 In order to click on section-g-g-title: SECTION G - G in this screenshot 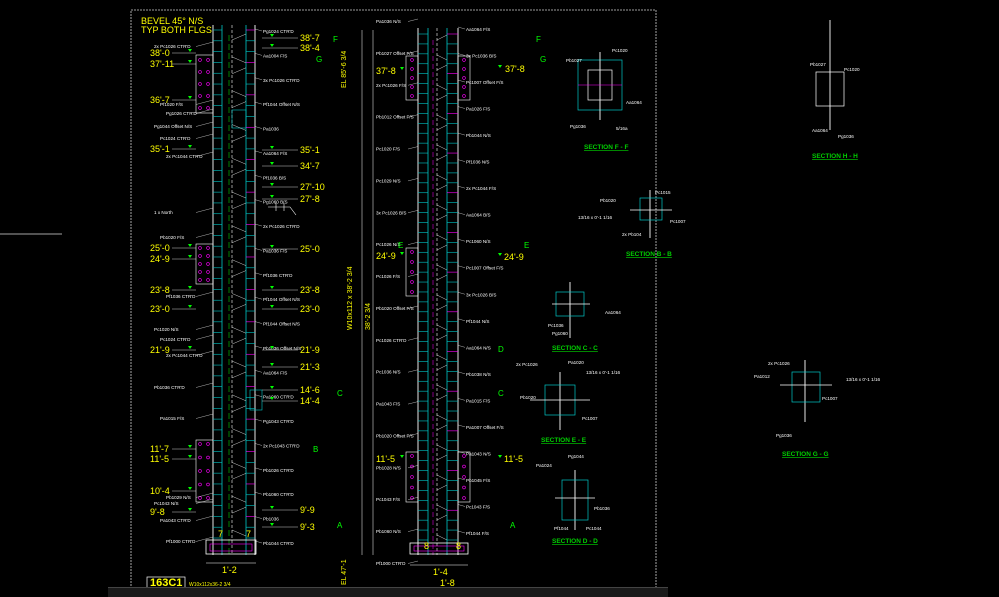, I will do `click(805, 454)`.